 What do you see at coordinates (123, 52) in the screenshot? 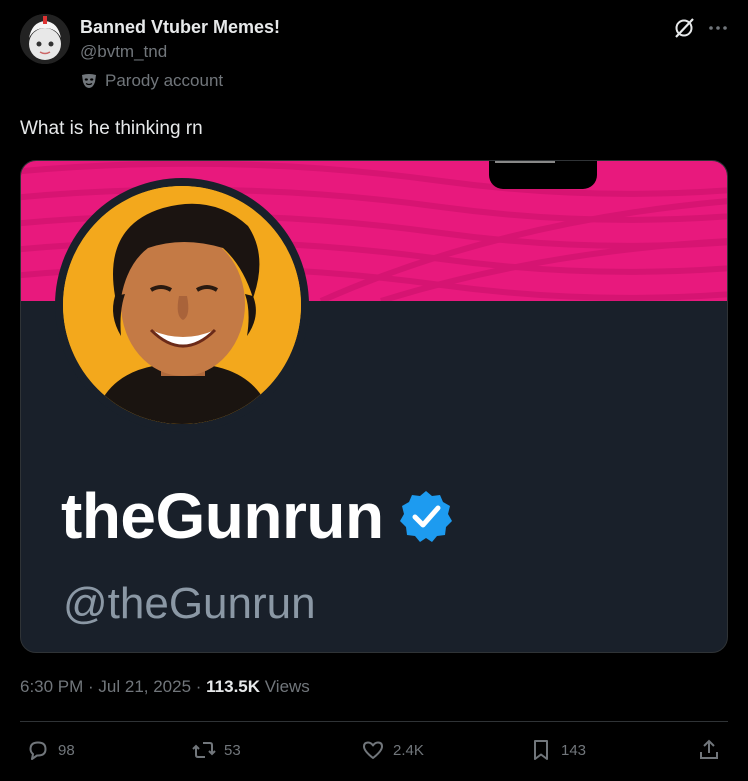
I see `author-handle: @bvtm_tnd` at bounding box center [123, 52].